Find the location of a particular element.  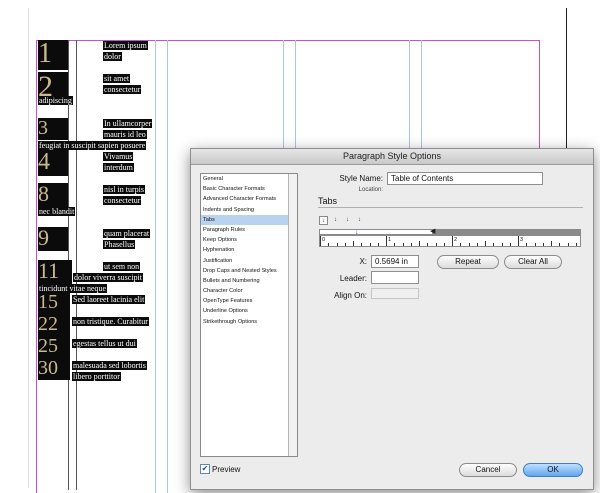

tabs-section-title: Tabs is located at coordinates (328, 201).